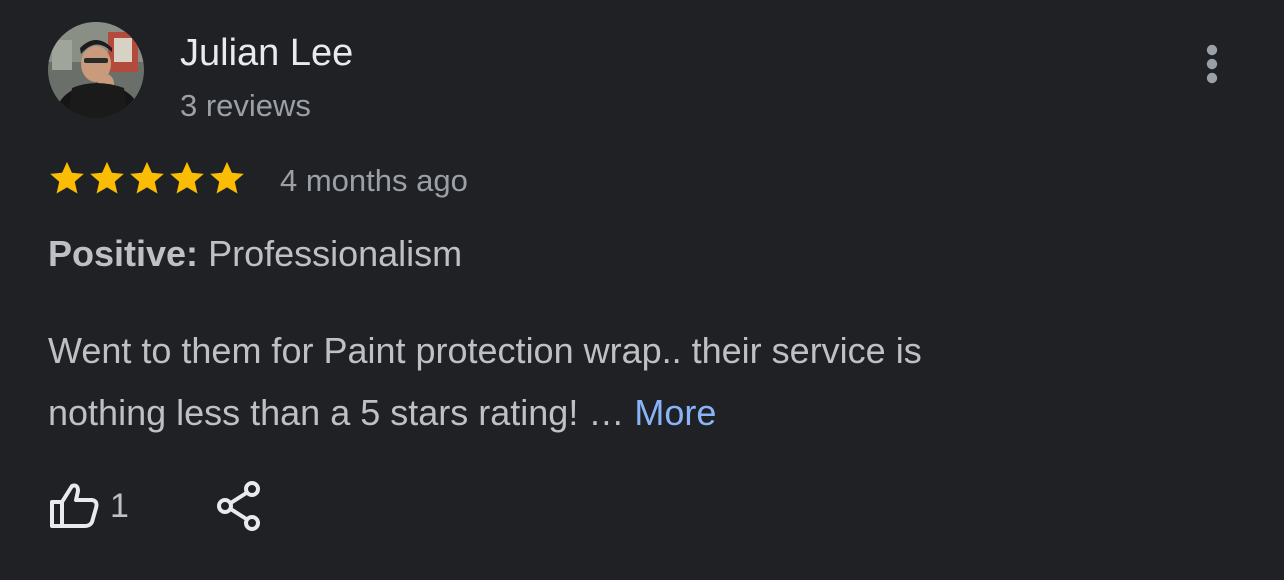  What do you see at coordinates (266, 53) in the screenshot?
I see `author-name: Julian Lee` at bounding box center [266, 53].